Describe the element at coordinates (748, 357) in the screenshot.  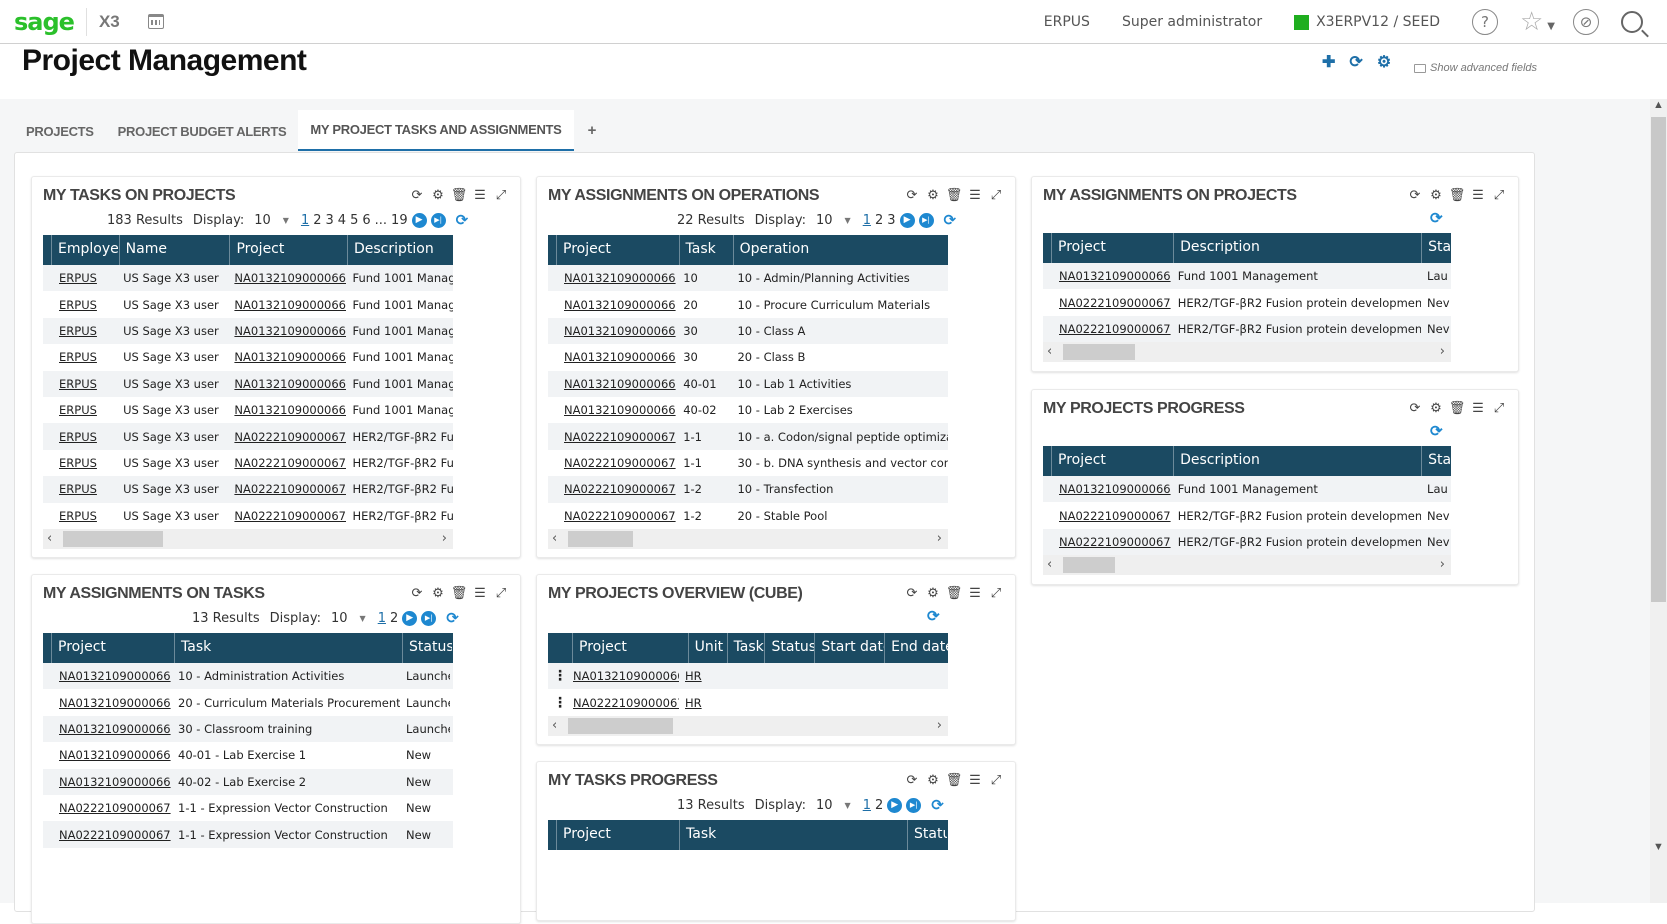
I see `table-row: NA0132109000066 30 20 - Class B` at that location.